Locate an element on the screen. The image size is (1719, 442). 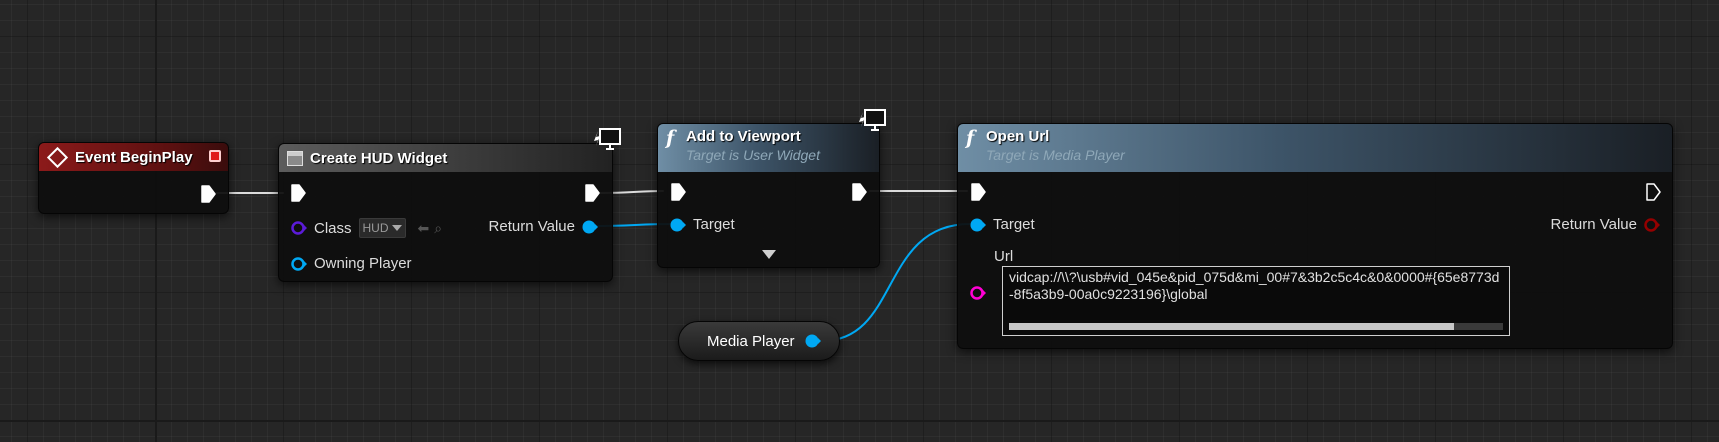
add-to-viewport-header: f Add to Viewport Target is User Widget is located at coordinates (768, 148).